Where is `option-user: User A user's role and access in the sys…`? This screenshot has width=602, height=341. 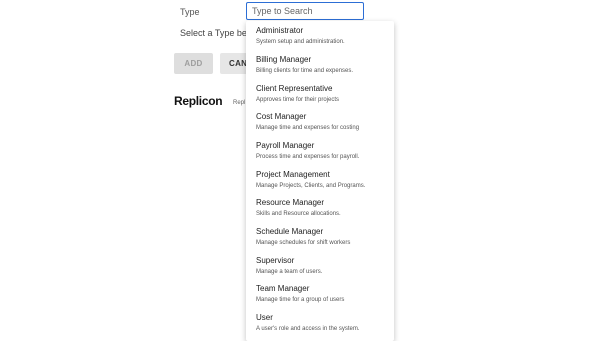
option-user: User A user's role and access in the sys… is located at coordinates (320, 322).